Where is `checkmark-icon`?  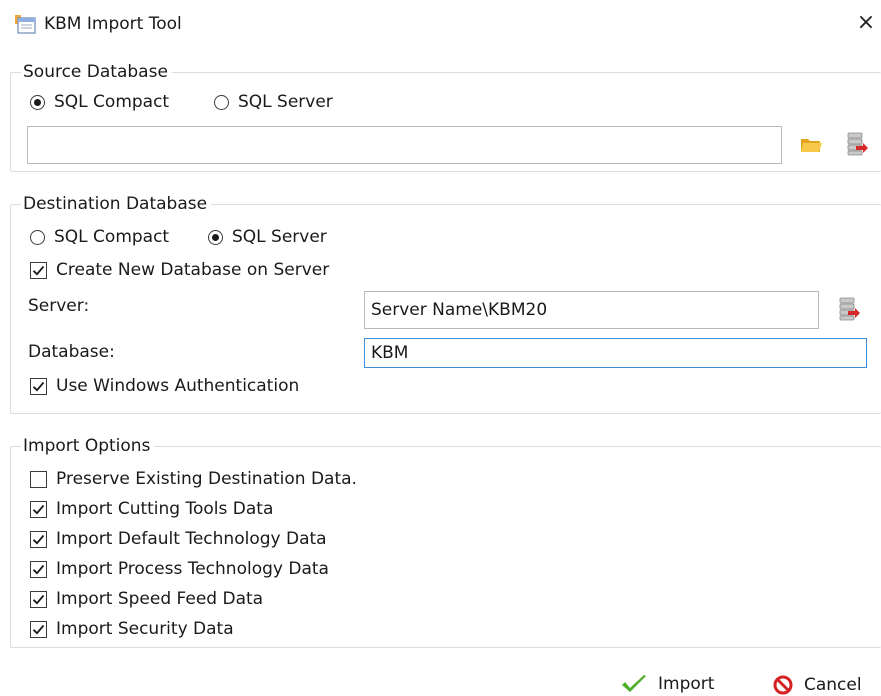
checkmark-icon is located at coordinates (634, 683).